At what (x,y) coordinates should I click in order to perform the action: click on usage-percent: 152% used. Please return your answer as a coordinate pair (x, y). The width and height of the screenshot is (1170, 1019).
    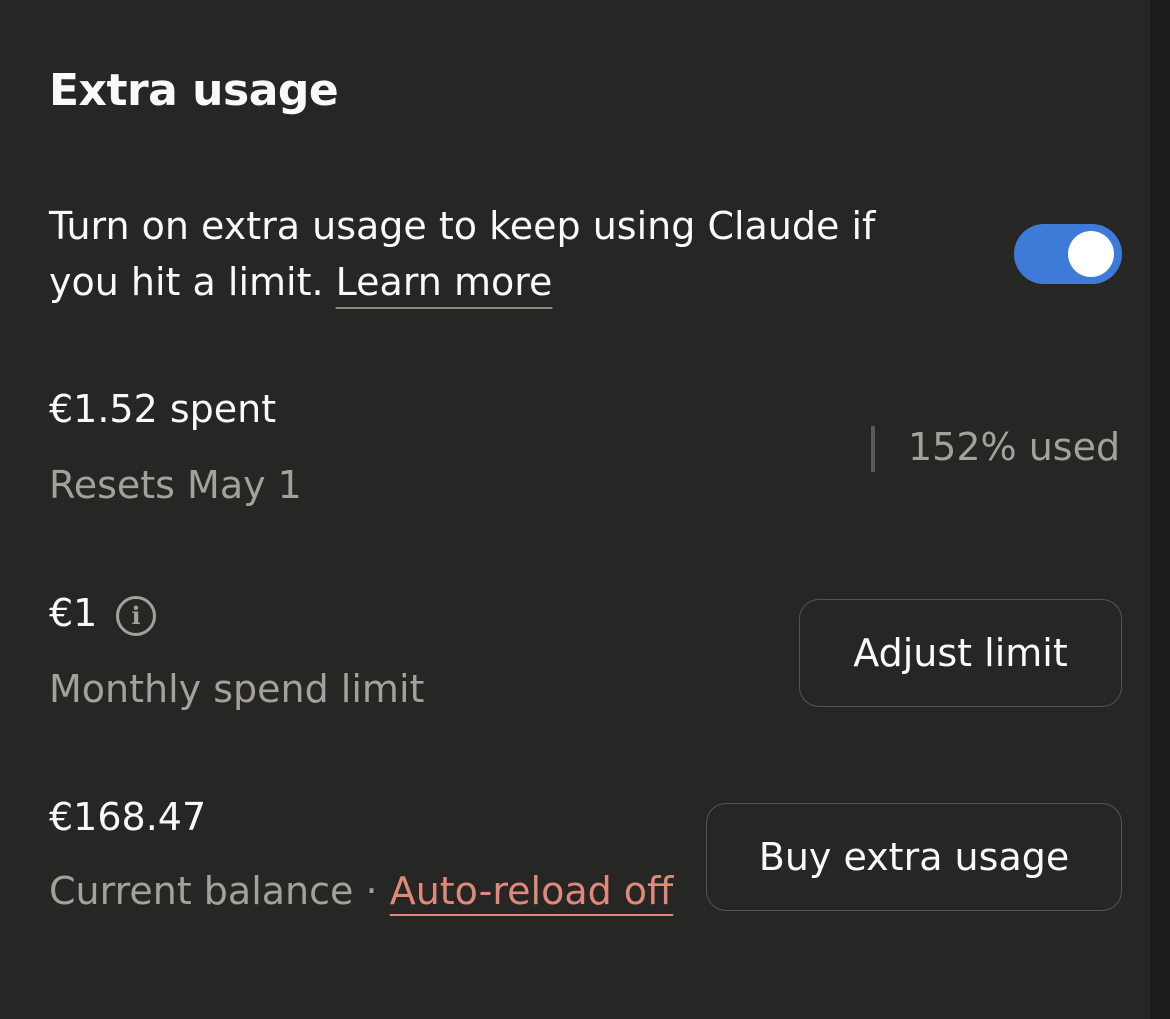
    Looking at the image, I should click on (1014, 447).